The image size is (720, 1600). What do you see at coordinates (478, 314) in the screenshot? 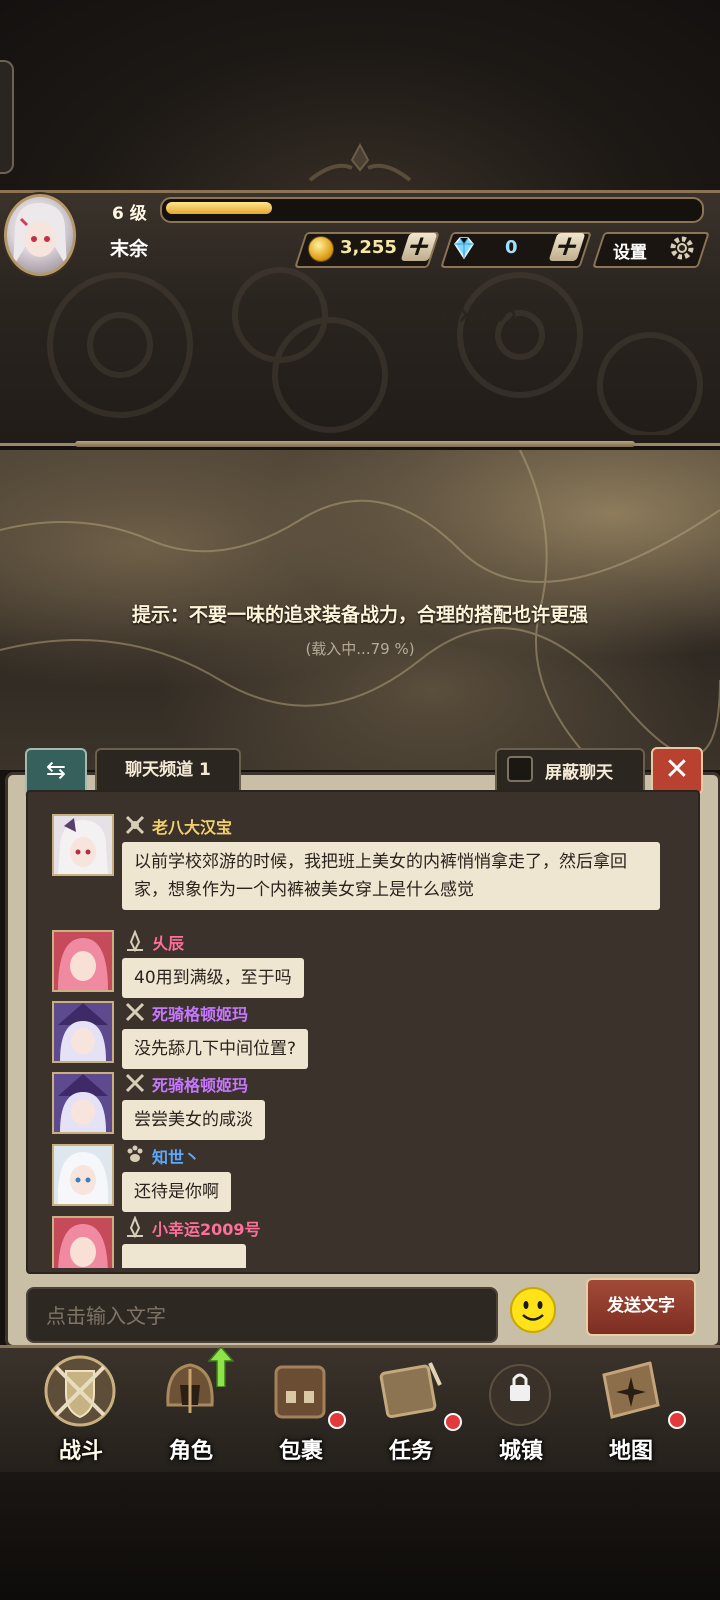
I see `arrows-decoration: ❯❯❯❯❯❯❯❯` at bounding box center [478, 314].